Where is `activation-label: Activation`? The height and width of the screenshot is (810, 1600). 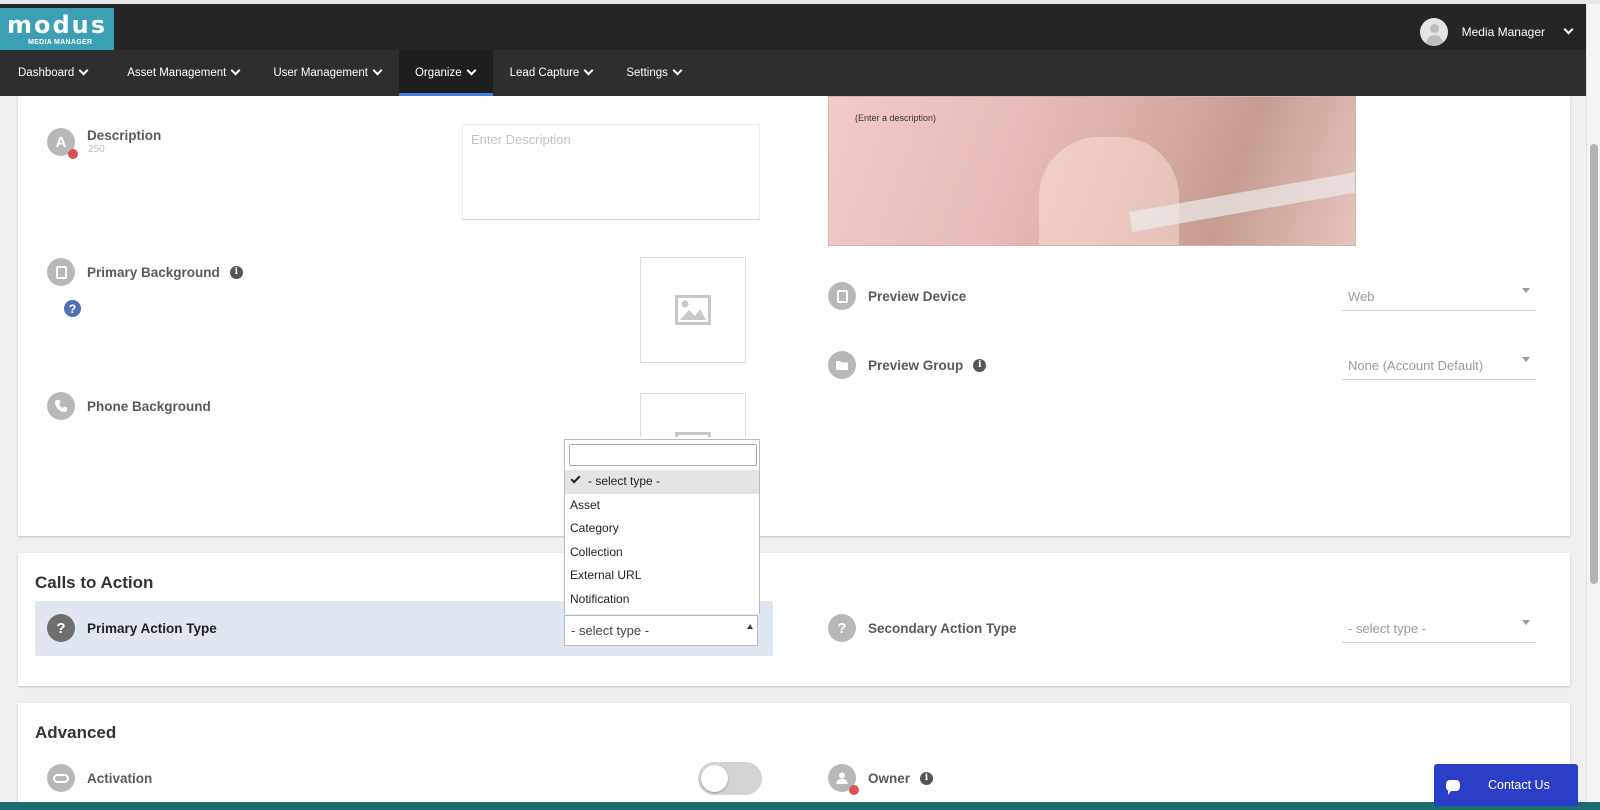
activation-label: Activation is located at coordinates (120, 778).